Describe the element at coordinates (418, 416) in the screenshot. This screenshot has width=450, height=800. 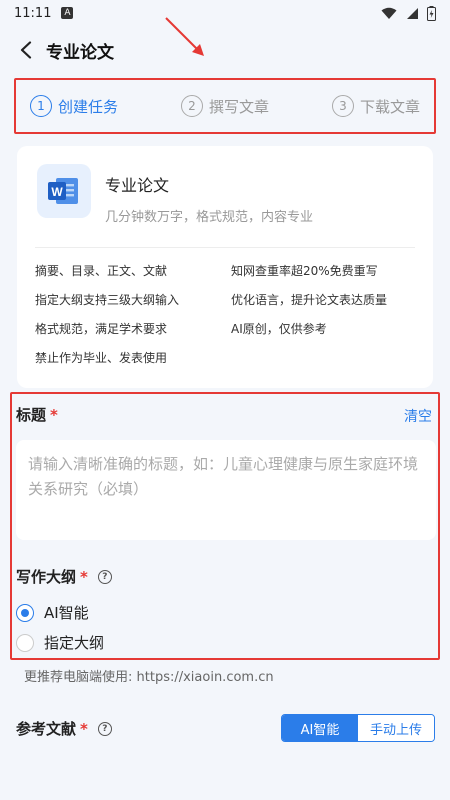
I see `clear-button: 清空` at that location.